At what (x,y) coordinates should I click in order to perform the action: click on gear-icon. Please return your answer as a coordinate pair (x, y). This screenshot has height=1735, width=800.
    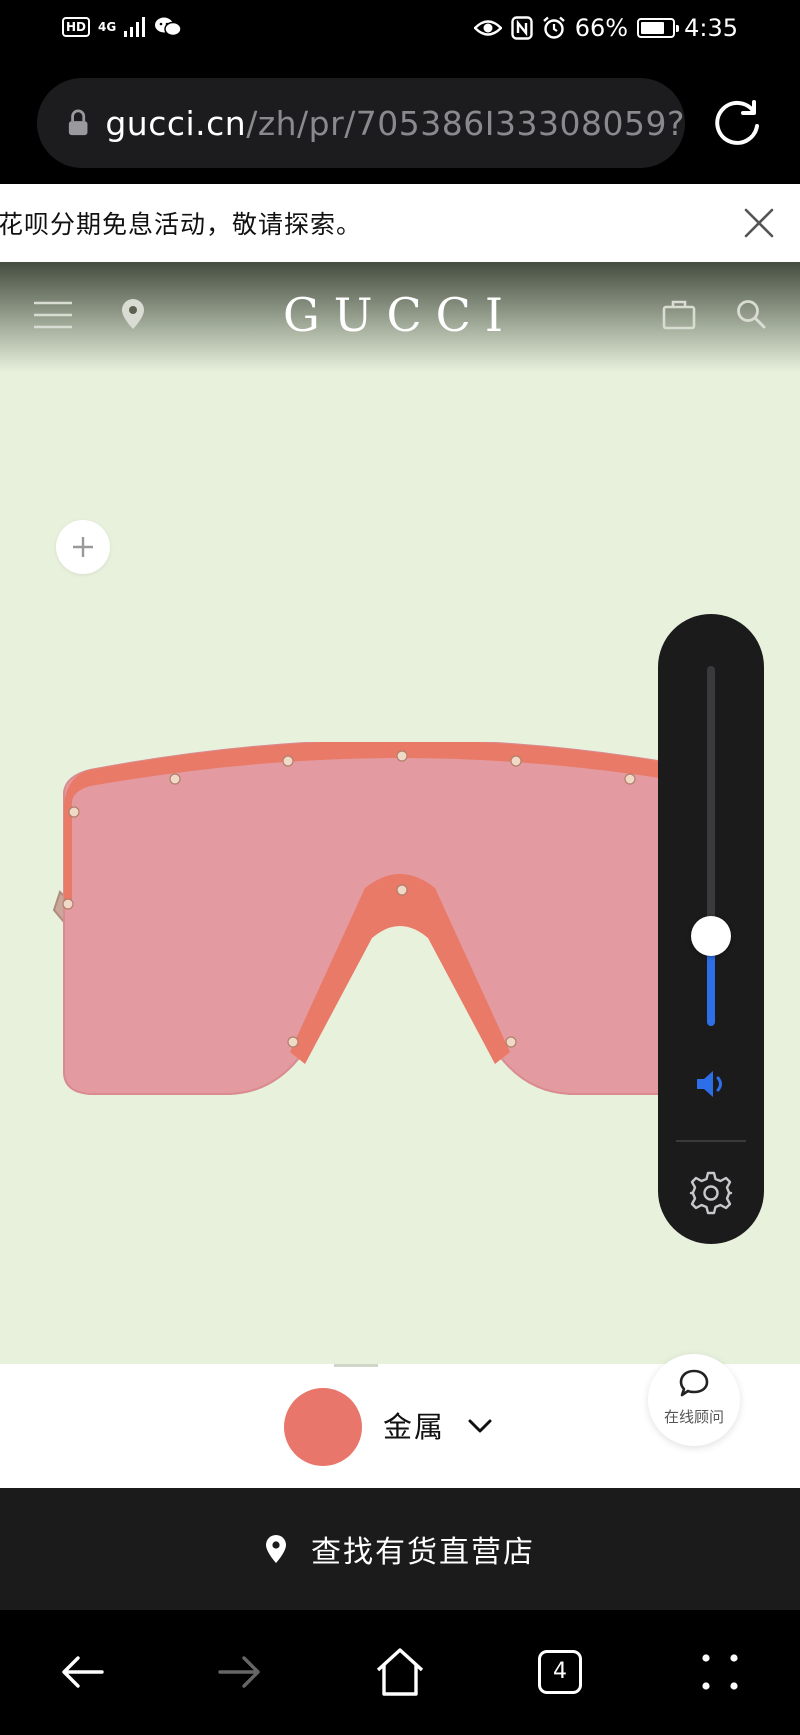
    Looking at the image, I should click on (711, 1193).